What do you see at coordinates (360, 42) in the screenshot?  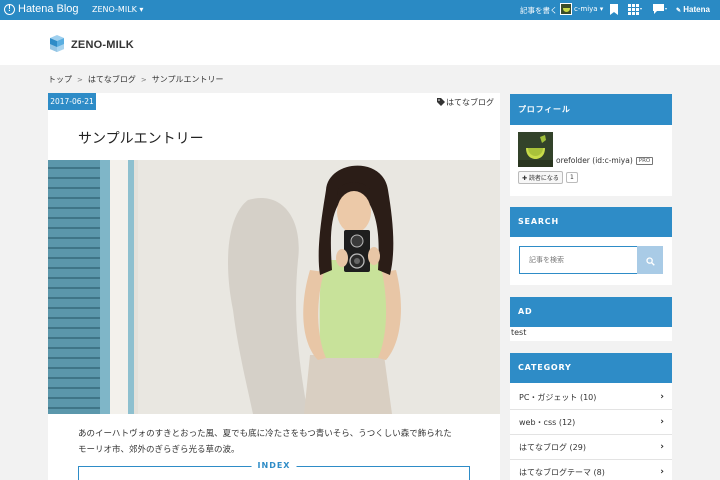 I see `blog-header: ZENO-MILK` at bounding box center [360, 42].